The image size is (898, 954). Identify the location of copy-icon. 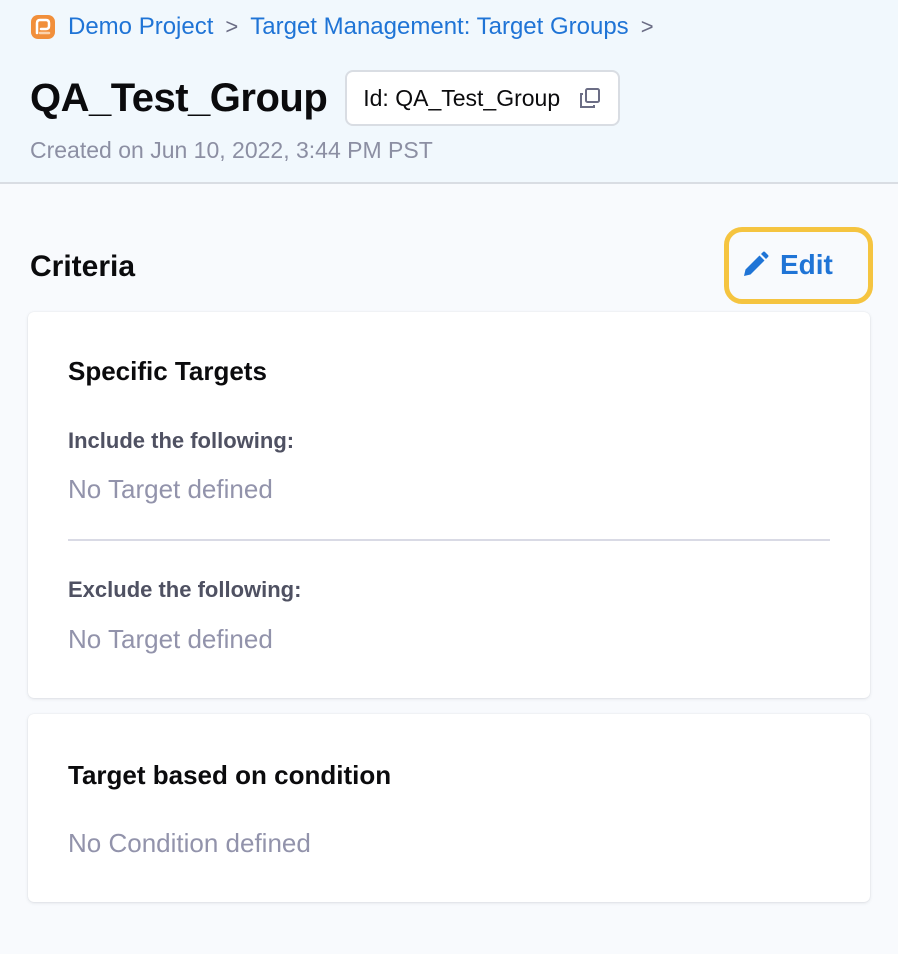
(590, 98).